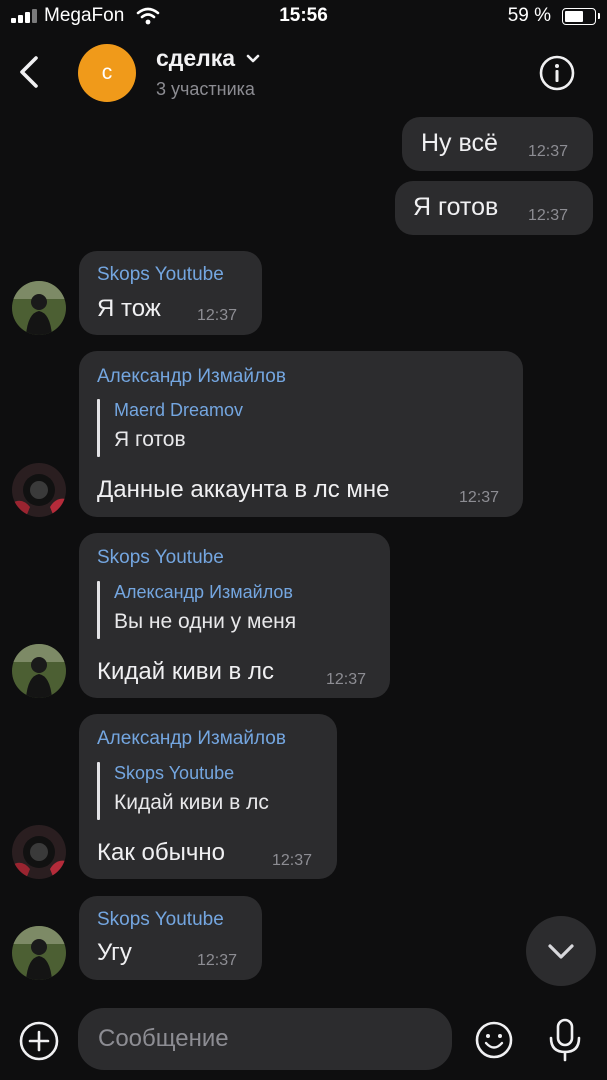 This screenshot has width=607, height=1080. Describe the element at coordinates (557, 73) in the screenshot. I see `info-icon` at that location.